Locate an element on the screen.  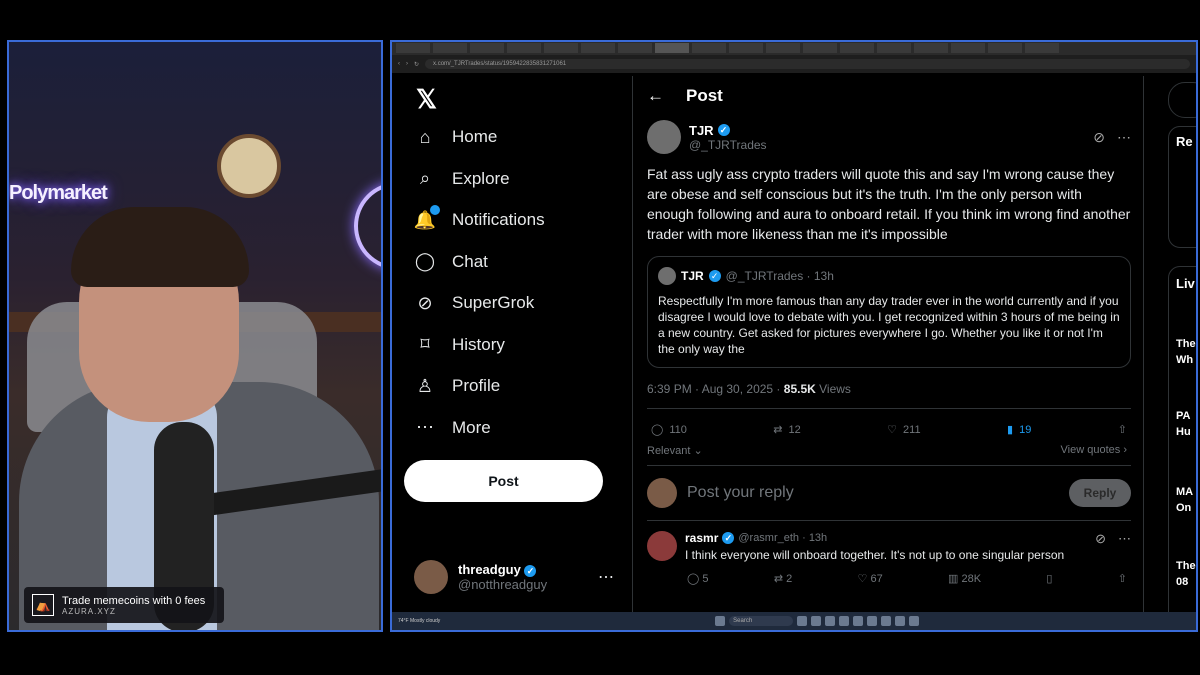
share-button: ⇧ is located at coordinates (1122, 429).